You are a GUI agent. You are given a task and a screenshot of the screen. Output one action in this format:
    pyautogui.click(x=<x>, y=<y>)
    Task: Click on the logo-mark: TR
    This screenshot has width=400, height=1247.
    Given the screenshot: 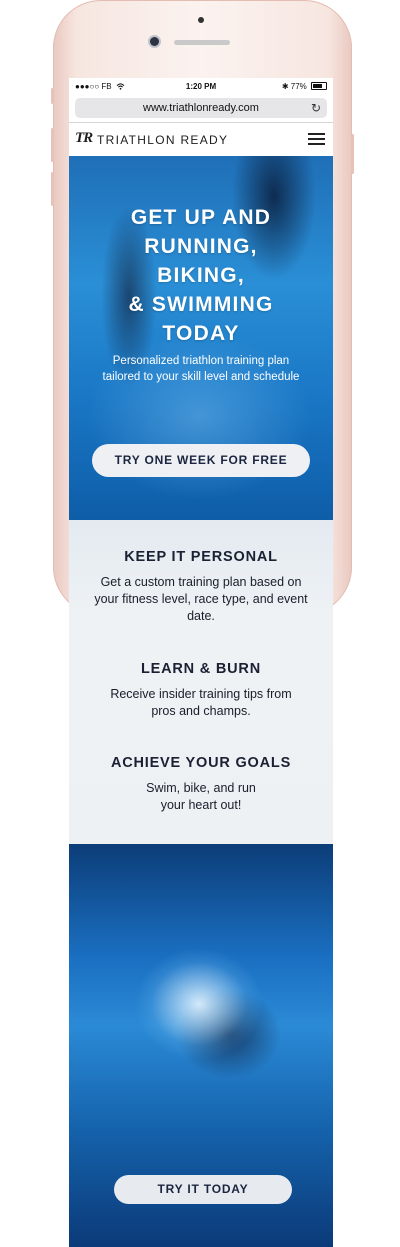 What is the action you would take?
    pyautogui.click(x=84, y=138)
    